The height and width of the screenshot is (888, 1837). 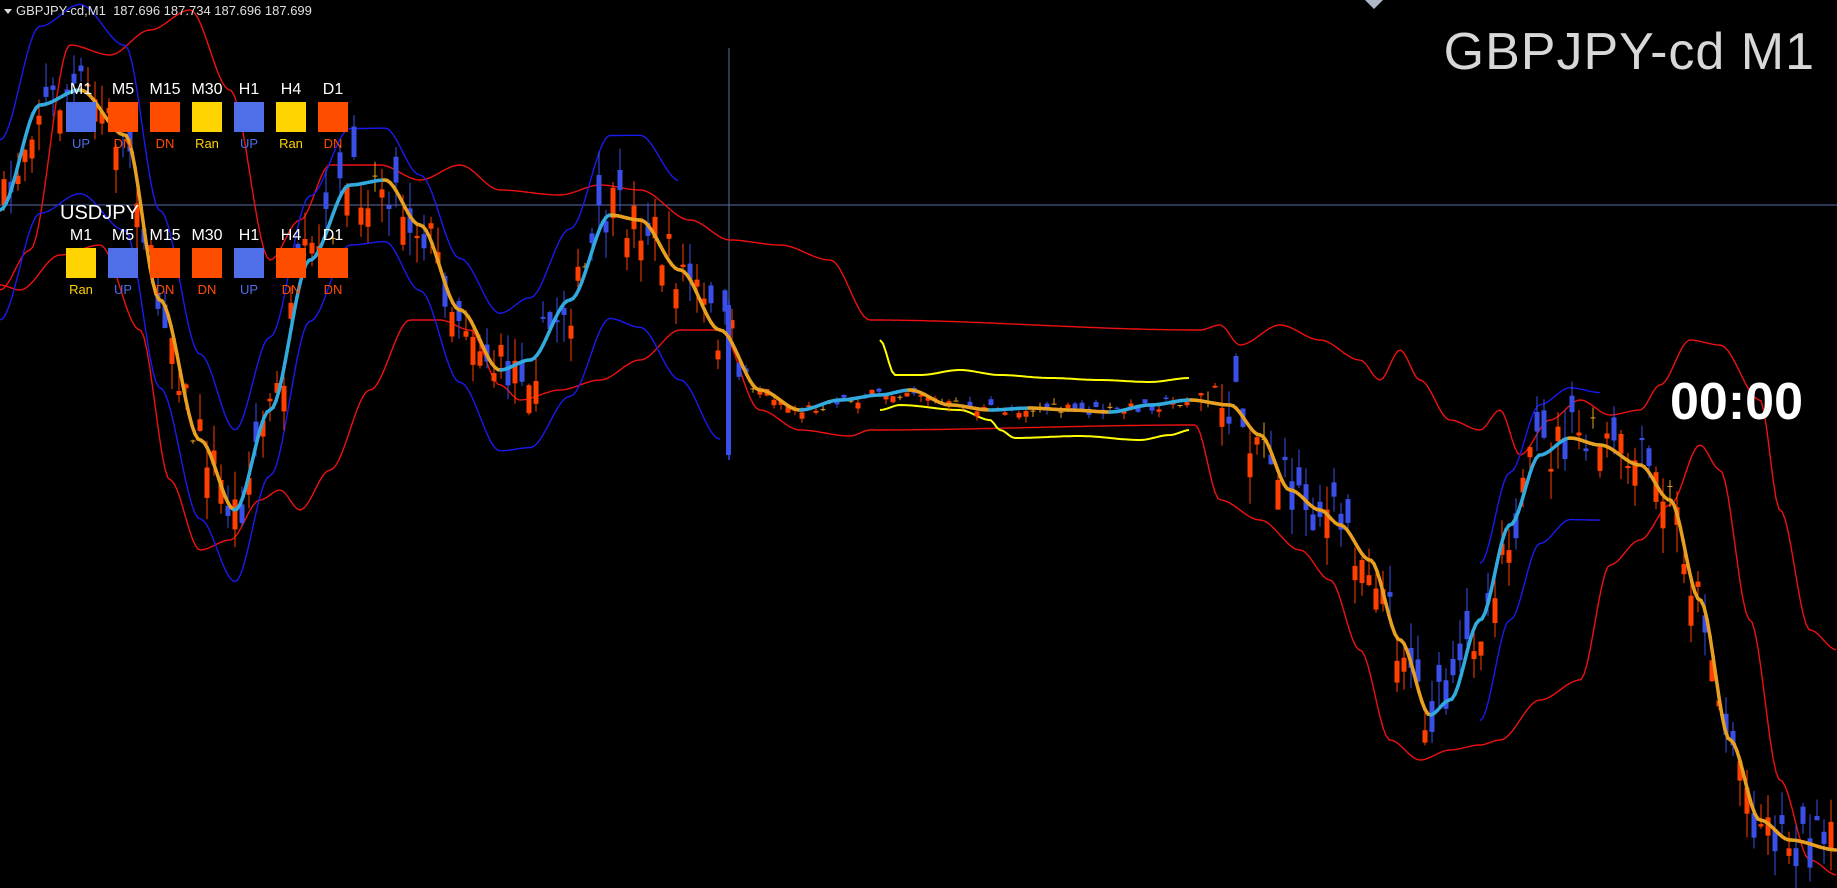 What do you see at coordinates (1540, 475) in the screenshot?
I see `upper-inner-band-line` at bounding box center [1540, 475].